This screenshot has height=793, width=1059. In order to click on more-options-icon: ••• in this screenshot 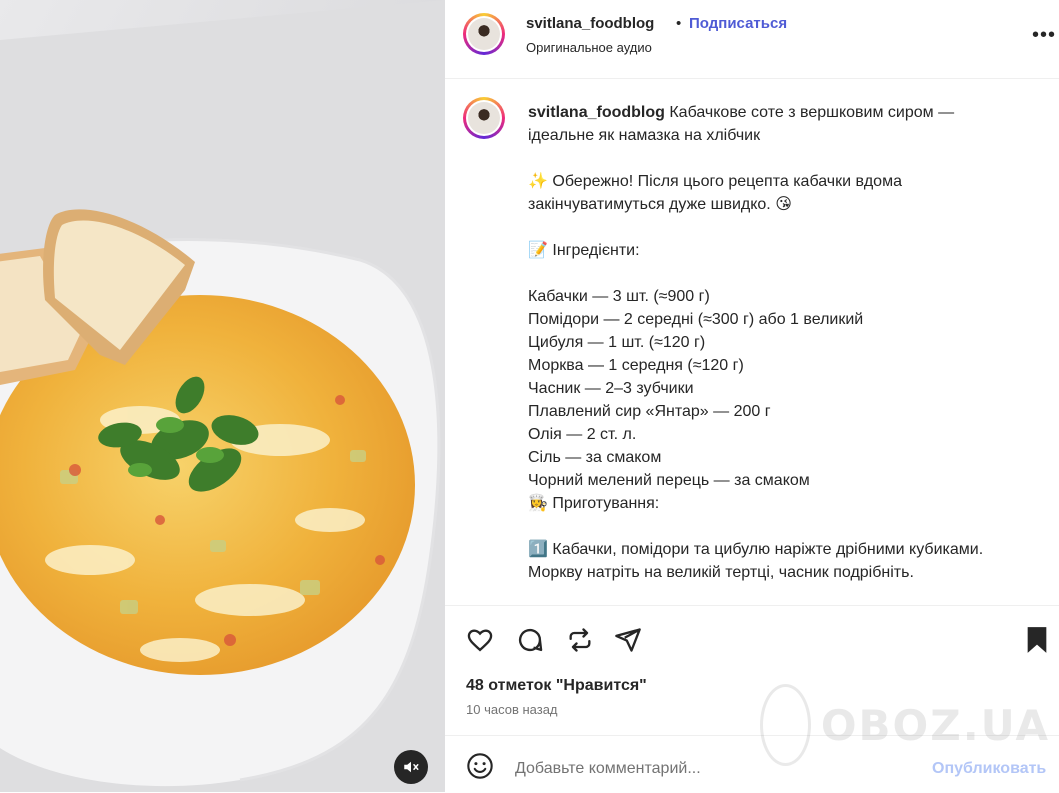, I will do `click(1044, 35)`.